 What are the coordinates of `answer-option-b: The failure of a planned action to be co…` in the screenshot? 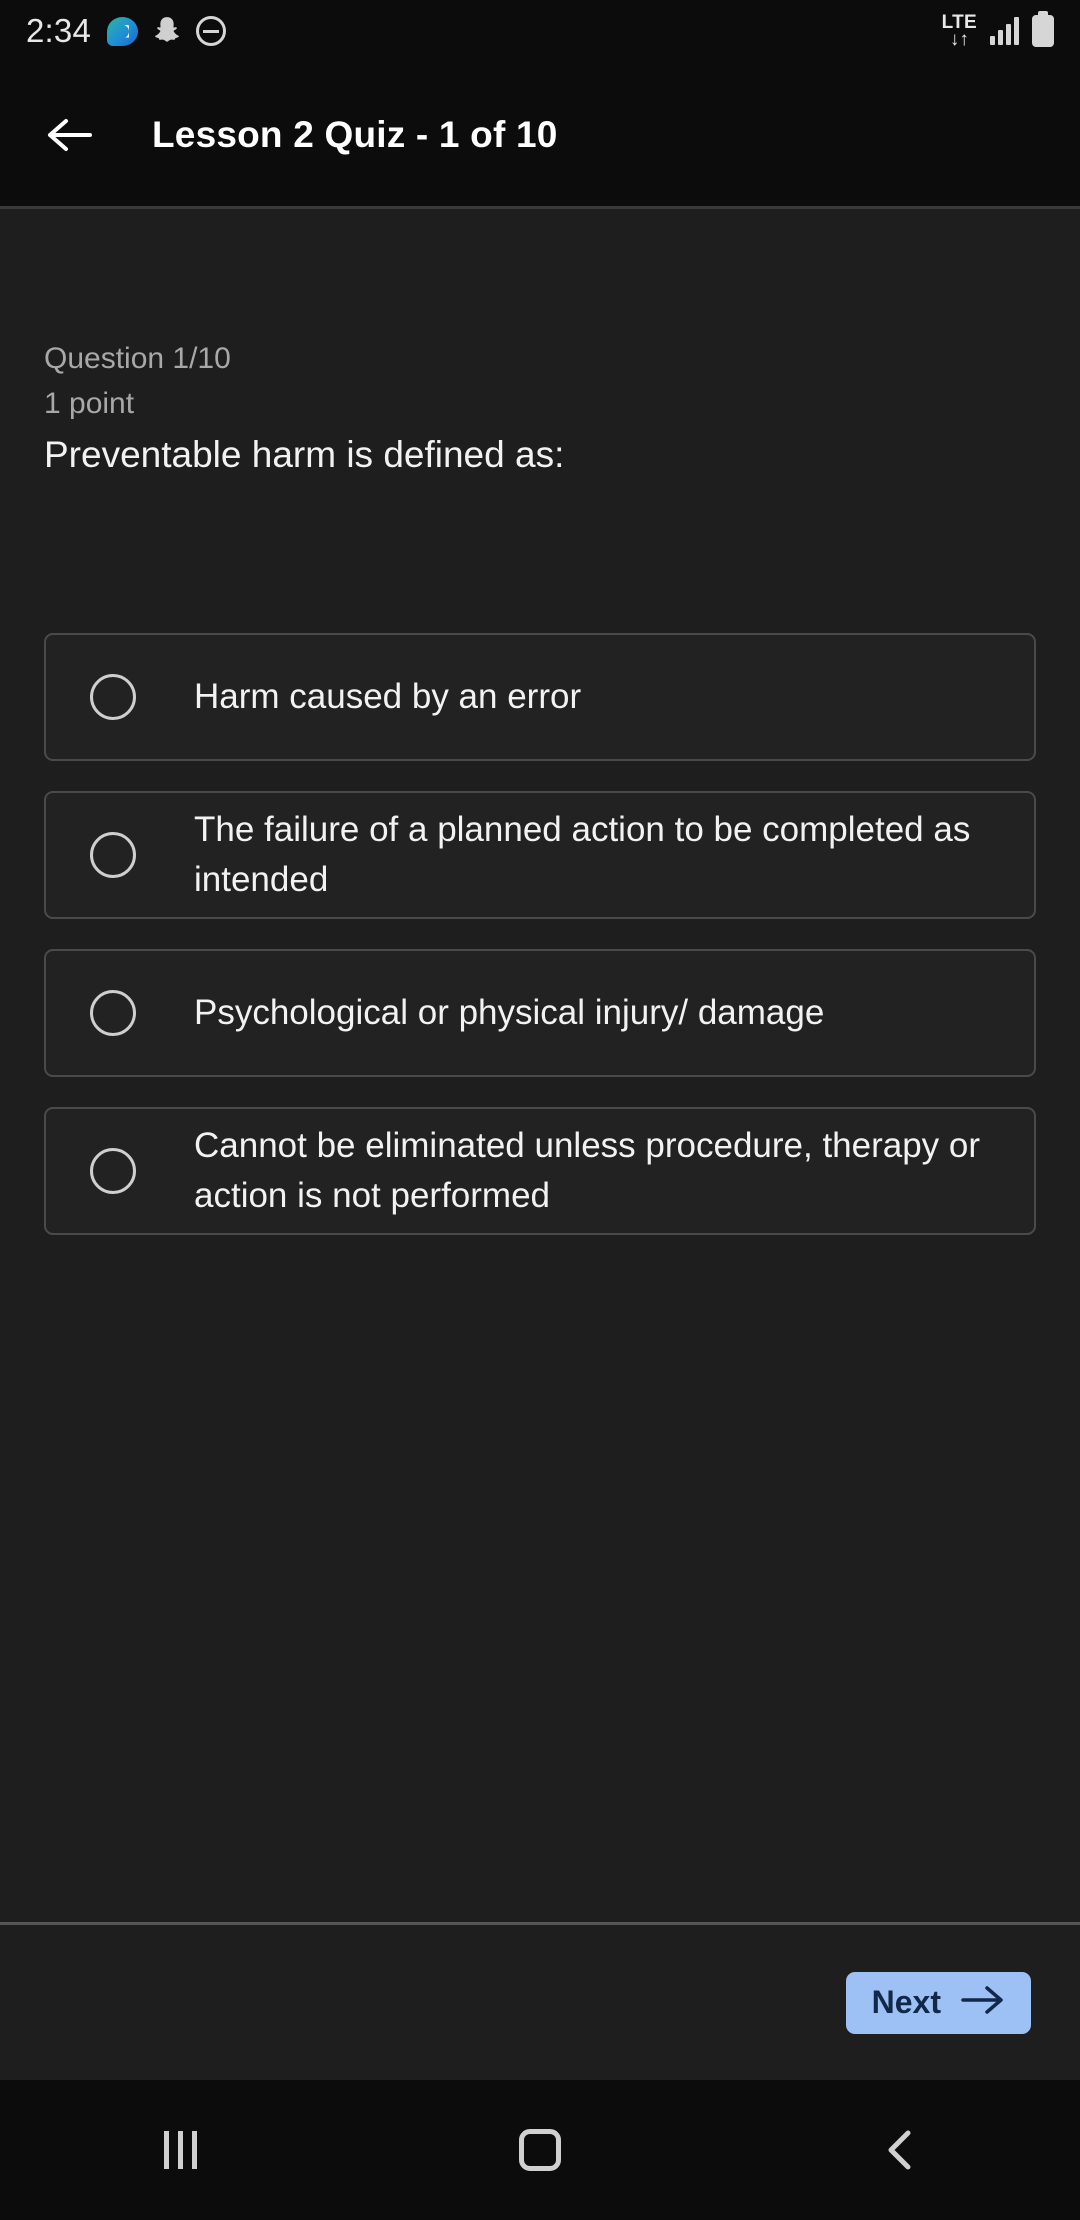 It's located at (540, 855).